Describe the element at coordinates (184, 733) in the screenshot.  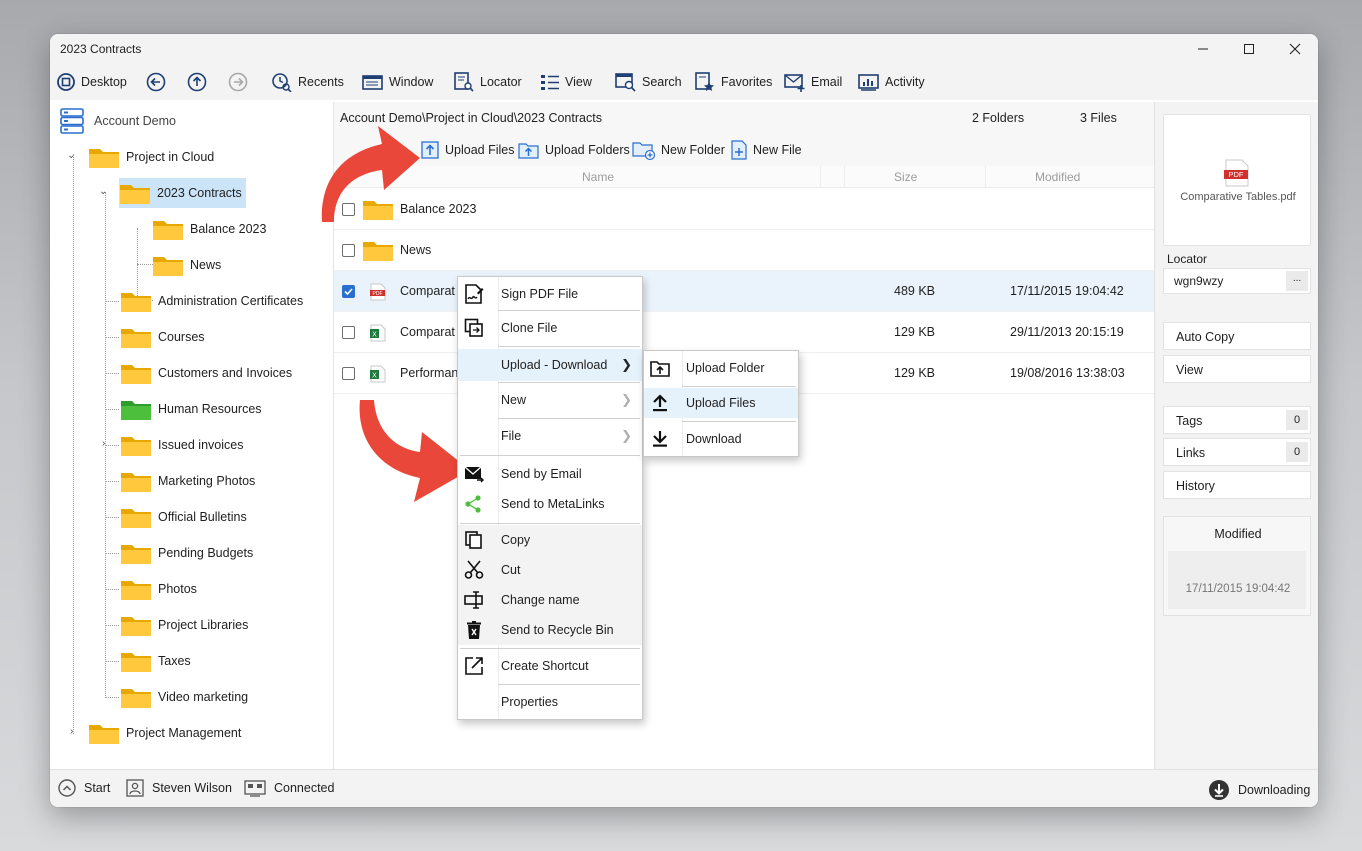
I see `tree-item-label: Project Management` at that location.